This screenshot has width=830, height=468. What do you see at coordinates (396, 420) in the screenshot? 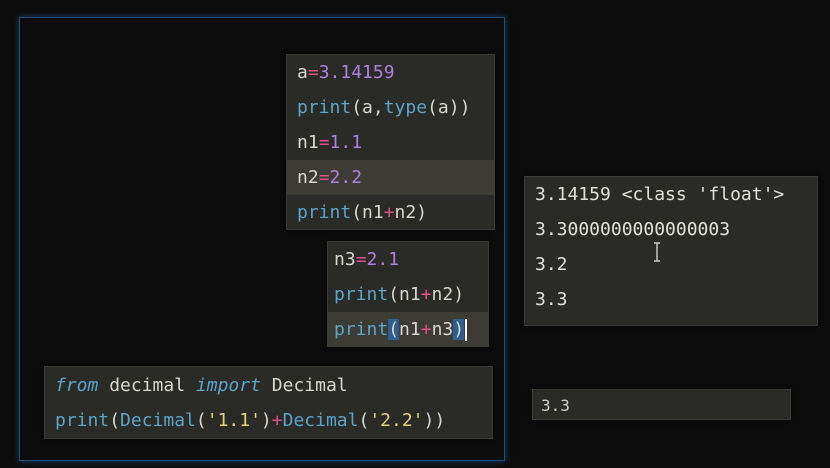
I see `code-token: '2.2'` at bounding box center [396, 420].